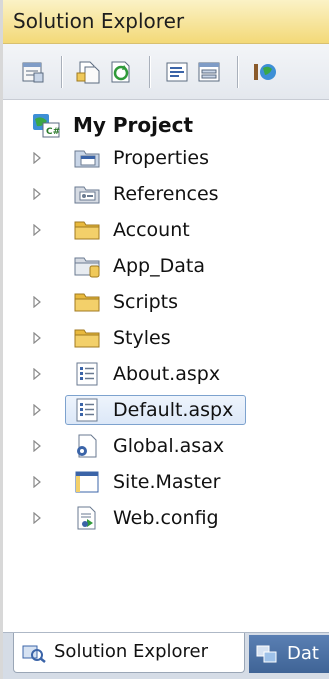 The width and height of the screenshot is (329, 679). I want to click on properties-button, so click(33, 72).